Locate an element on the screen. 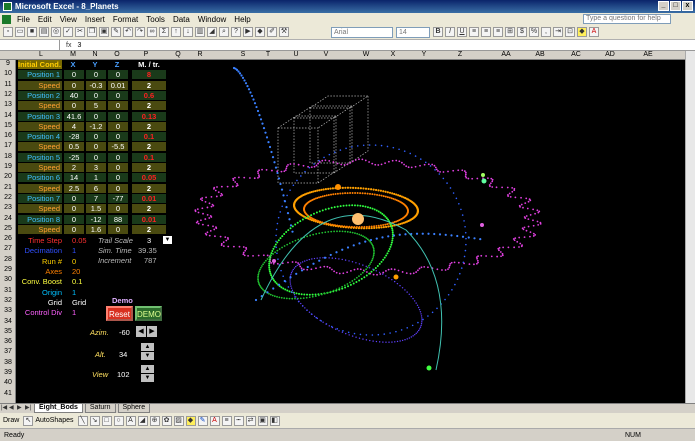  row-number: 38 is located at coordinates (8, 362).